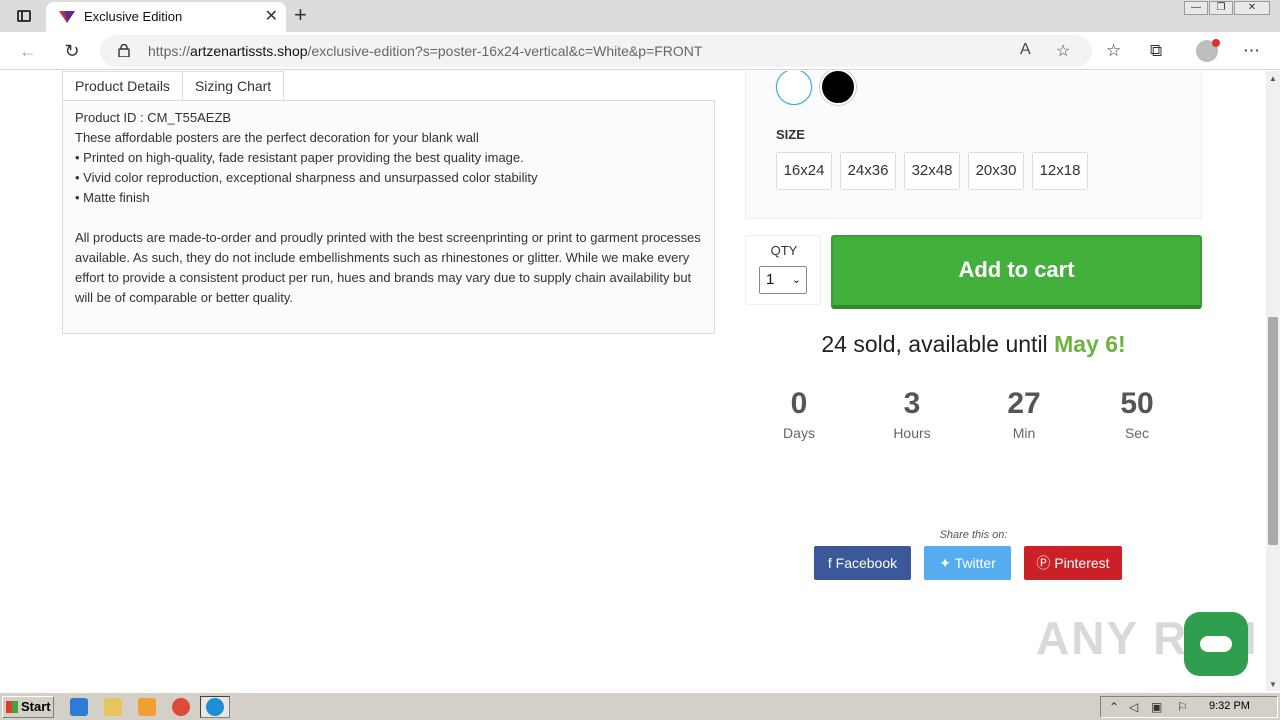 This screenshot has height=720, width=1280. What do you see at coordinates (1114, 707) in the screenshot?
I see `tray-expand-icon: ⌃` at bounding box center [1114, 707].